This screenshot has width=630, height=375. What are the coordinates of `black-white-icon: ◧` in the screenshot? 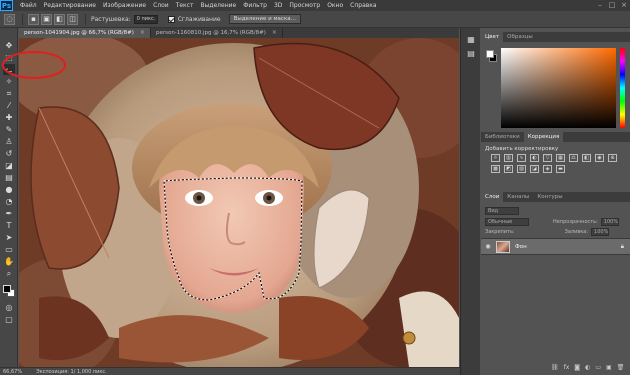 It's located at (586, 158).